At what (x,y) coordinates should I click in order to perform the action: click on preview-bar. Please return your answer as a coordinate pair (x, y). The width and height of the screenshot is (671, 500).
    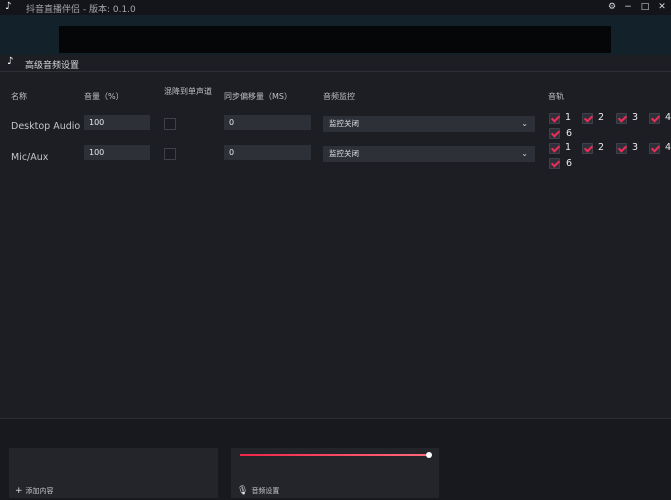
    Looking at the image, I should click on (335, 39).